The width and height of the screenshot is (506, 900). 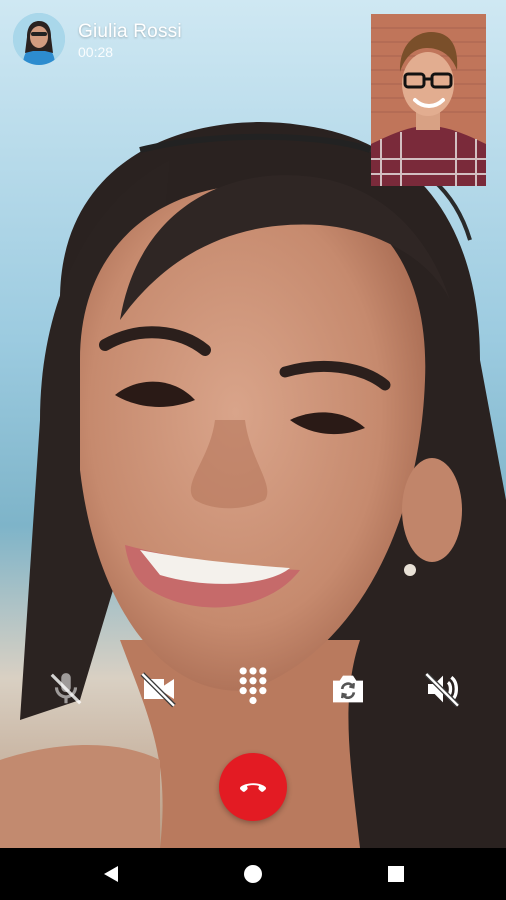 I want to click on phone-hangup-icon, so click(x=253, y=787).